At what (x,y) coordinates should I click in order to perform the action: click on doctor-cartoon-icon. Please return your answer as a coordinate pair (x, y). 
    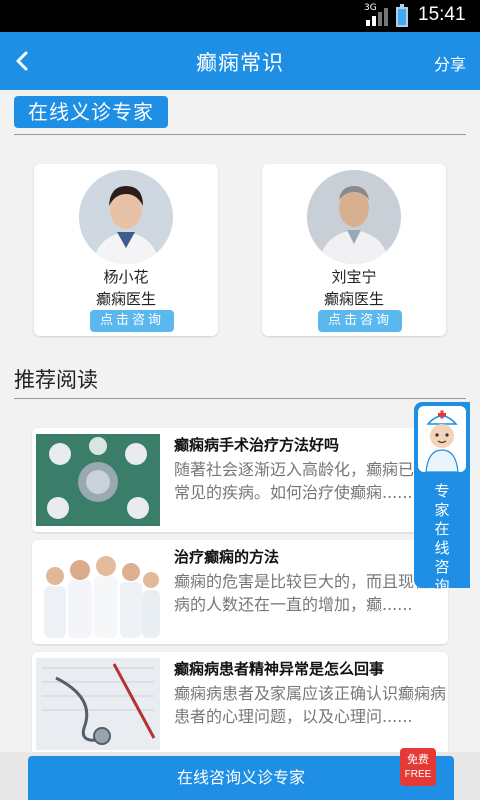
    Looking at the image, I should click on (442, 439).